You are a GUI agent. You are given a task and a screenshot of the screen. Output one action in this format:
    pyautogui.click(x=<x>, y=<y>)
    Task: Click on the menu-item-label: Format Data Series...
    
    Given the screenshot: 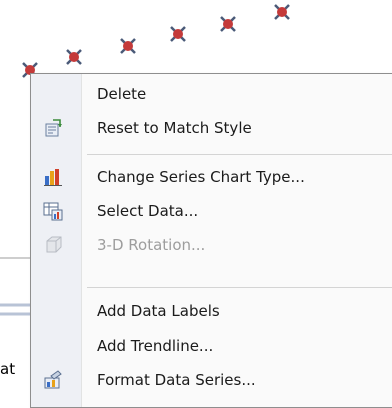 What is the action you would take?
    pyautogui.click(x=176, y=380)
    